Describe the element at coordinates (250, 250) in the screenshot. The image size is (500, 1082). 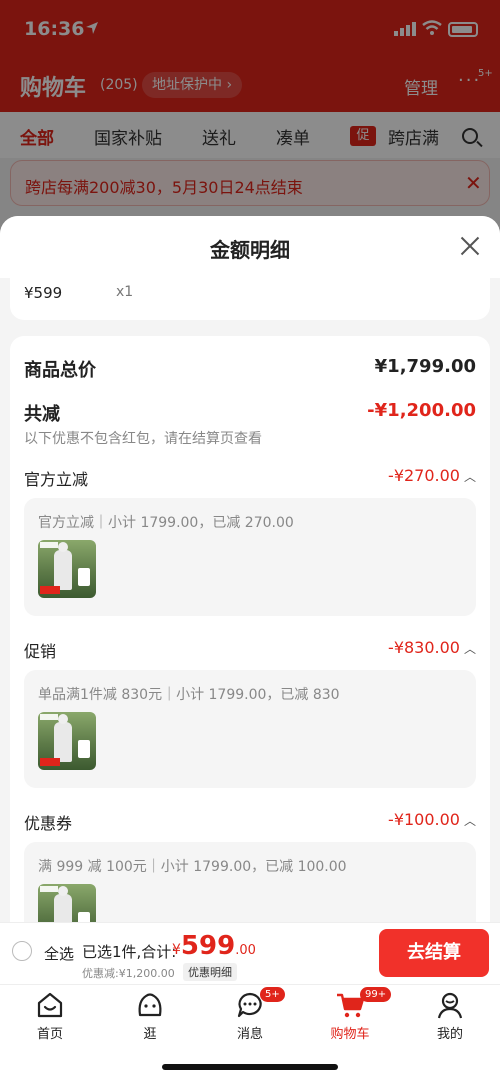
I see `sheet-title: 金额明细` at that location.